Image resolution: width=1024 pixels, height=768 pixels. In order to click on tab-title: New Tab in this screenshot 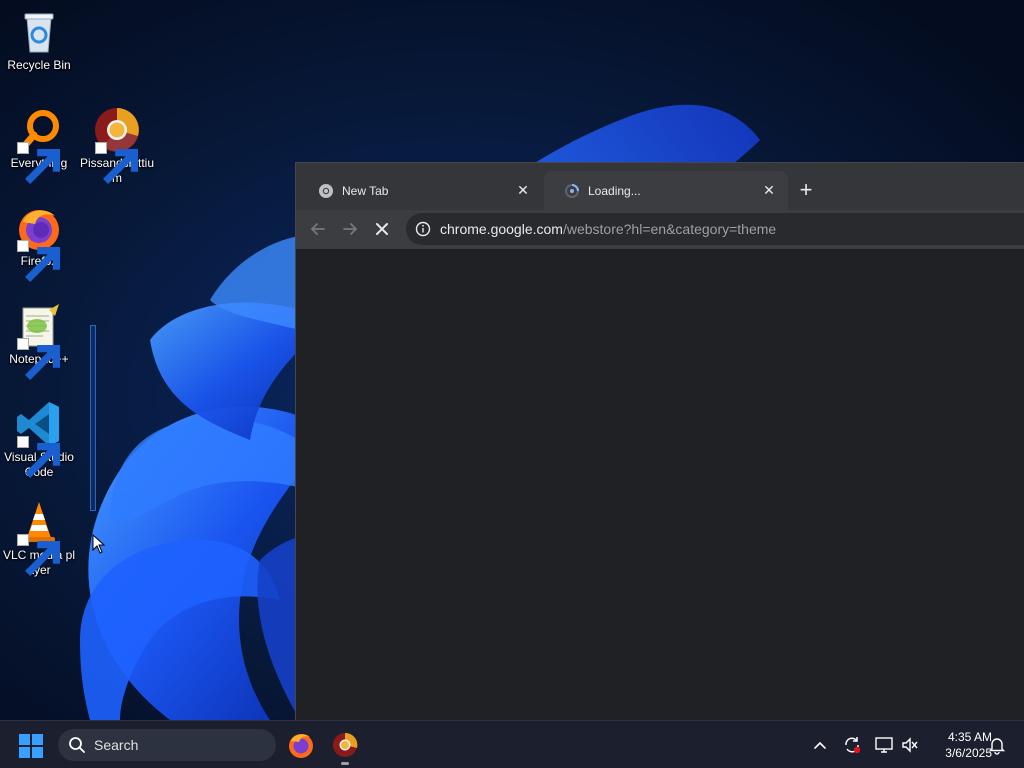, I will do `click(365, 190)`.